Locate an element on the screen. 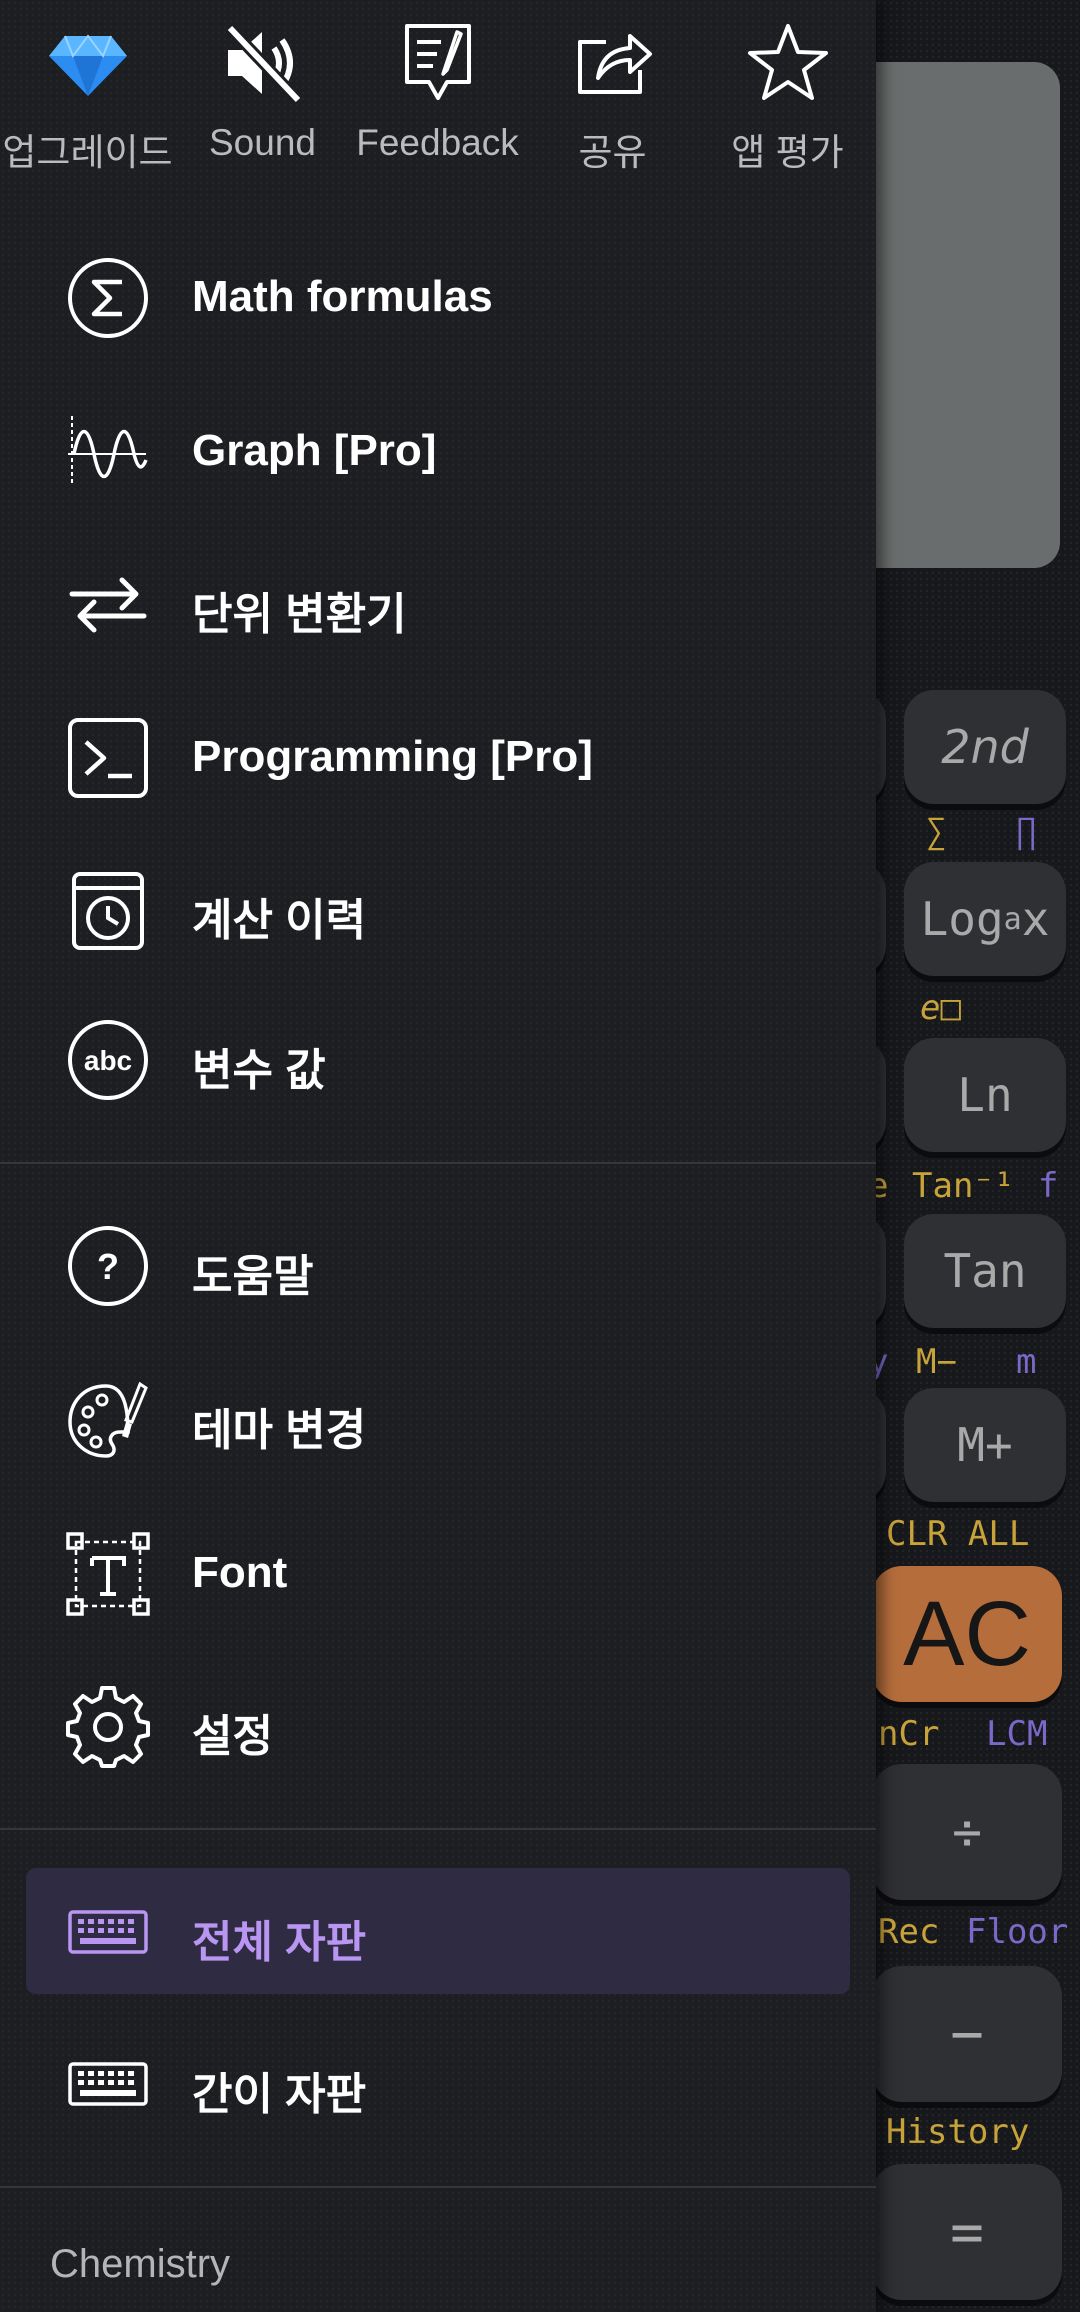 The width and height of the screenshot is (1080, 2312). menu-item-math-formulas: Math formulas is located at coordinates (438, 298).